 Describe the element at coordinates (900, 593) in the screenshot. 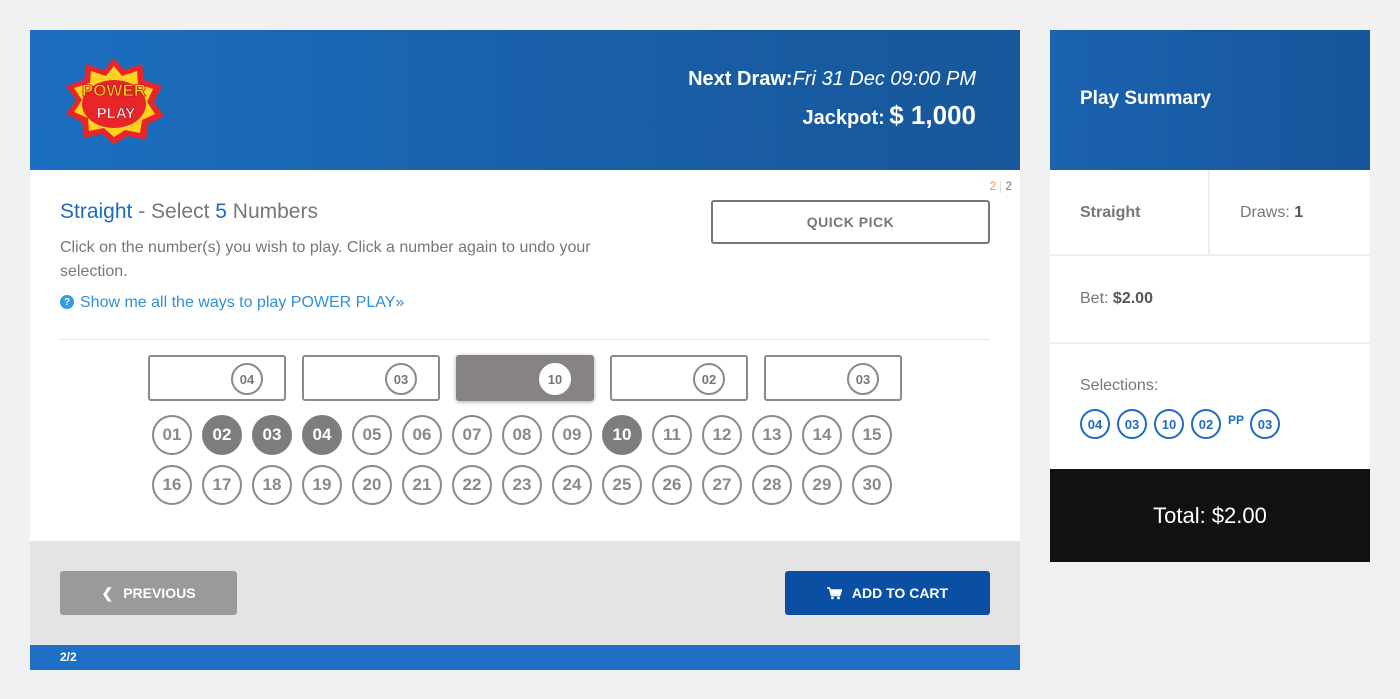

I see `add-to-cart-label: ADD TO CART` at that location.